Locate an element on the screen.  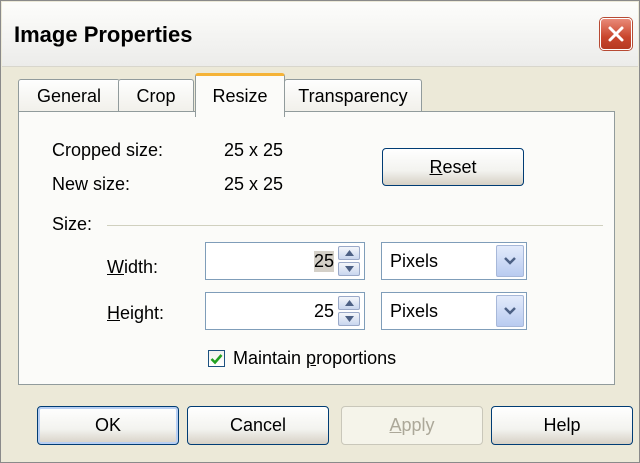
height-input: 25 is located at coordinates (324, 311).